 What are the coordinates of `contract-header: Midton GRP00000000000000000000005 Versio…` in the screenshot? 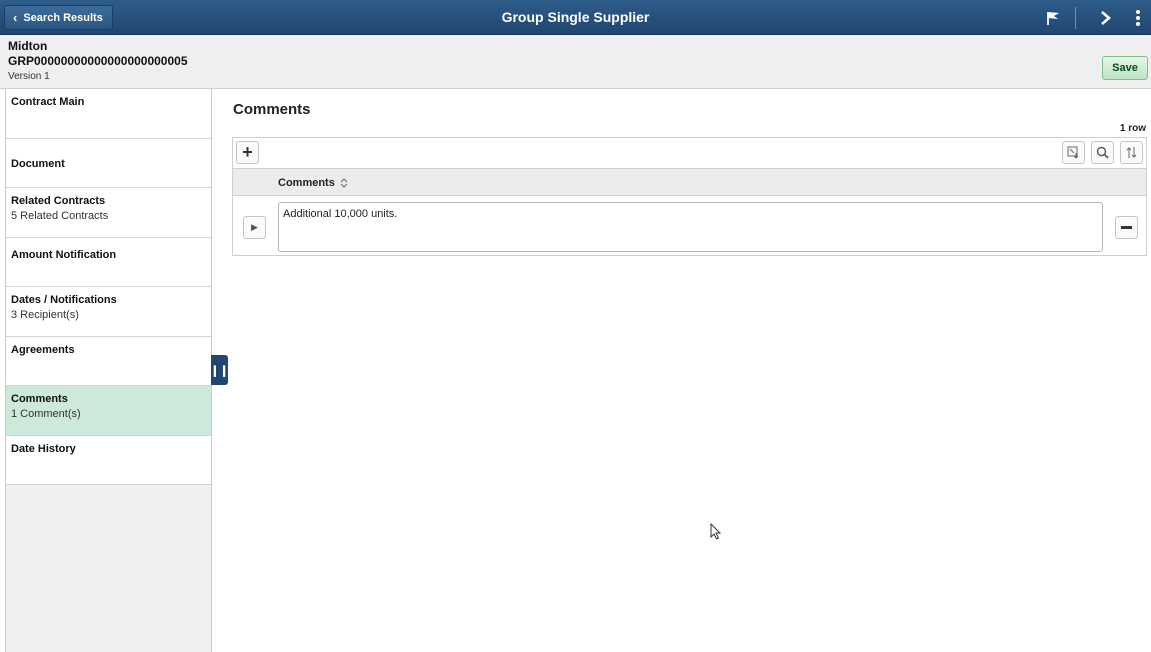 It's located at (575, 62).